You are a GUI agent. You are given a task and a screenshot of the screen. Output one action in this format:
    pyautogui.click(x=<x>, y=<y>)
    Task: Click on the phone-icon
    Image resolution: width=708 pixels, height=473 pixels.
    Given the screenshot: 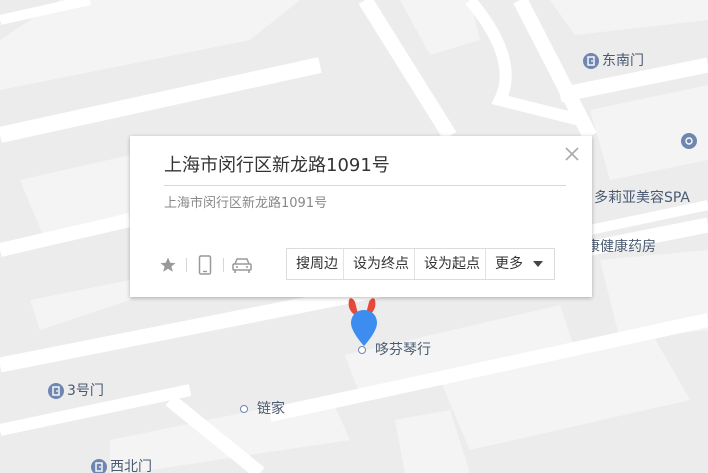 What is the action you would take?
    pyautogui.click(x=205, y=265)
    